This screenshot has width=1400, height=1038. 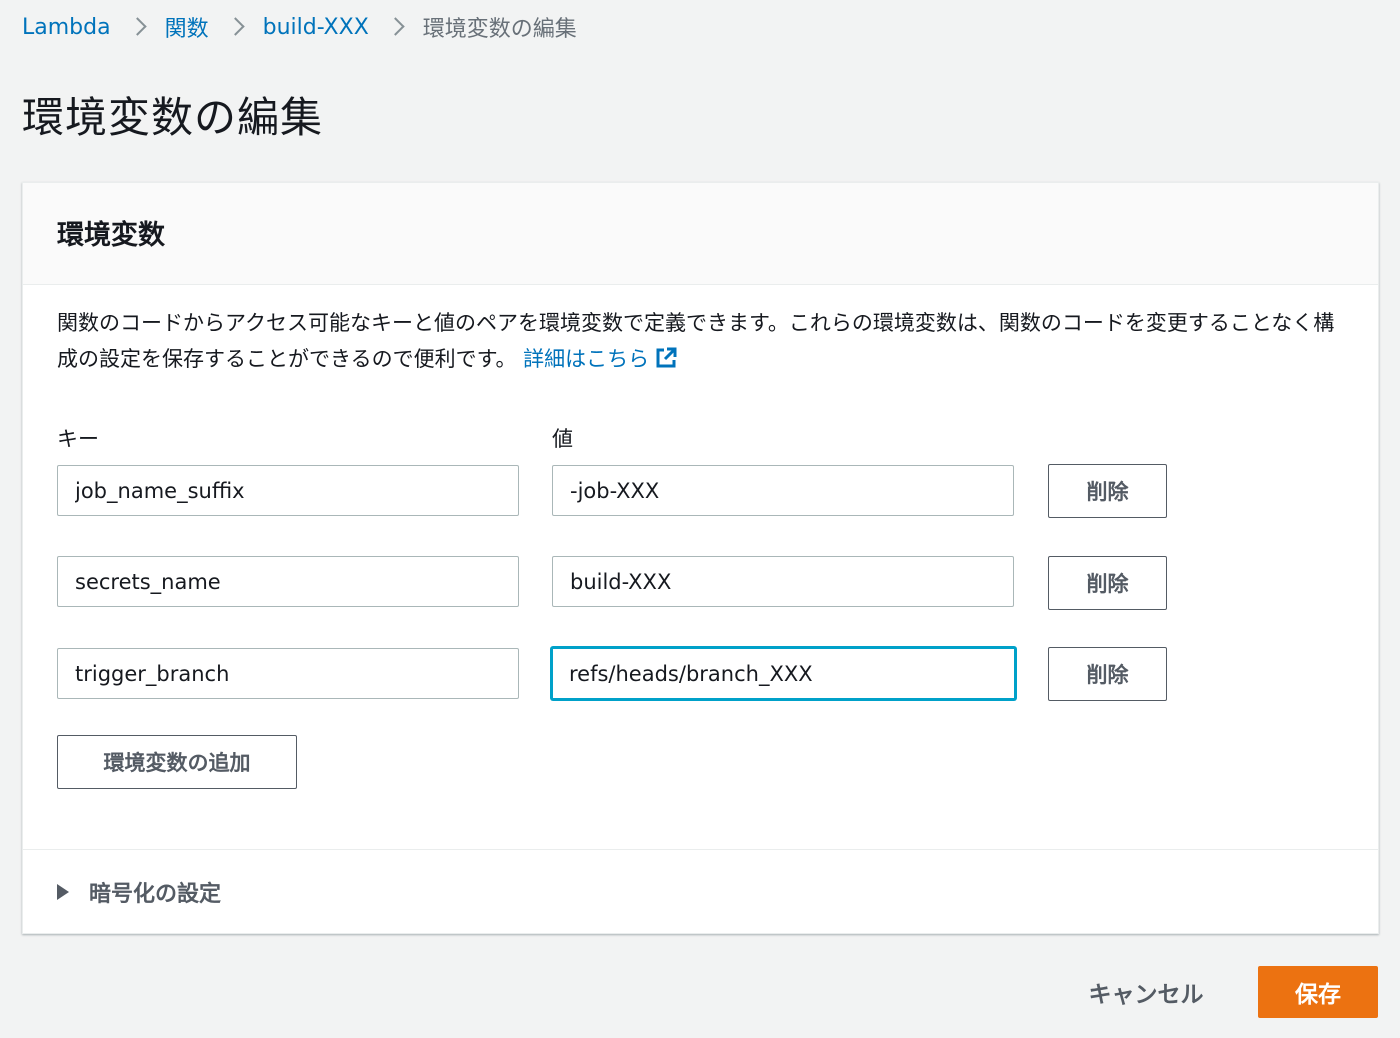 I want to click on breadcrumb-function-name: build-XXX, so click(x=316, y=27).